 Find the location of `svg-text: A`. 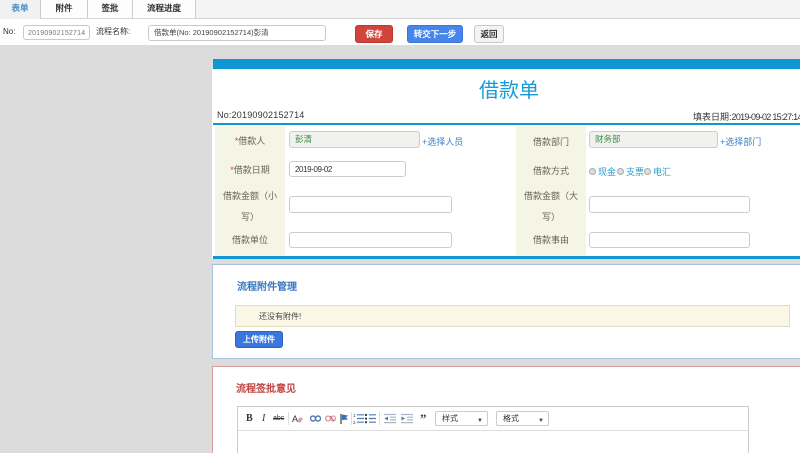

svg-text: A is located at coordinates (295, 419).